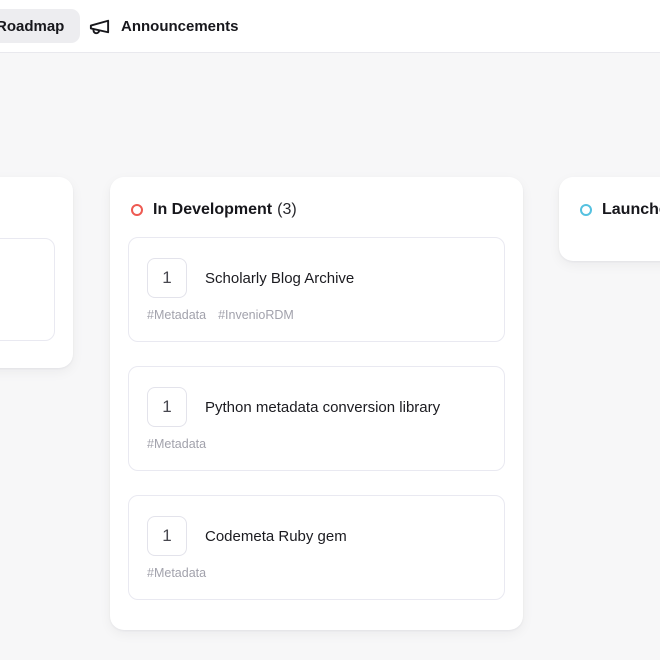 Image resolution: width=660 pixels, height=660 pixels. I want to click on tab-announcements: Announcements, so click(163, 26).